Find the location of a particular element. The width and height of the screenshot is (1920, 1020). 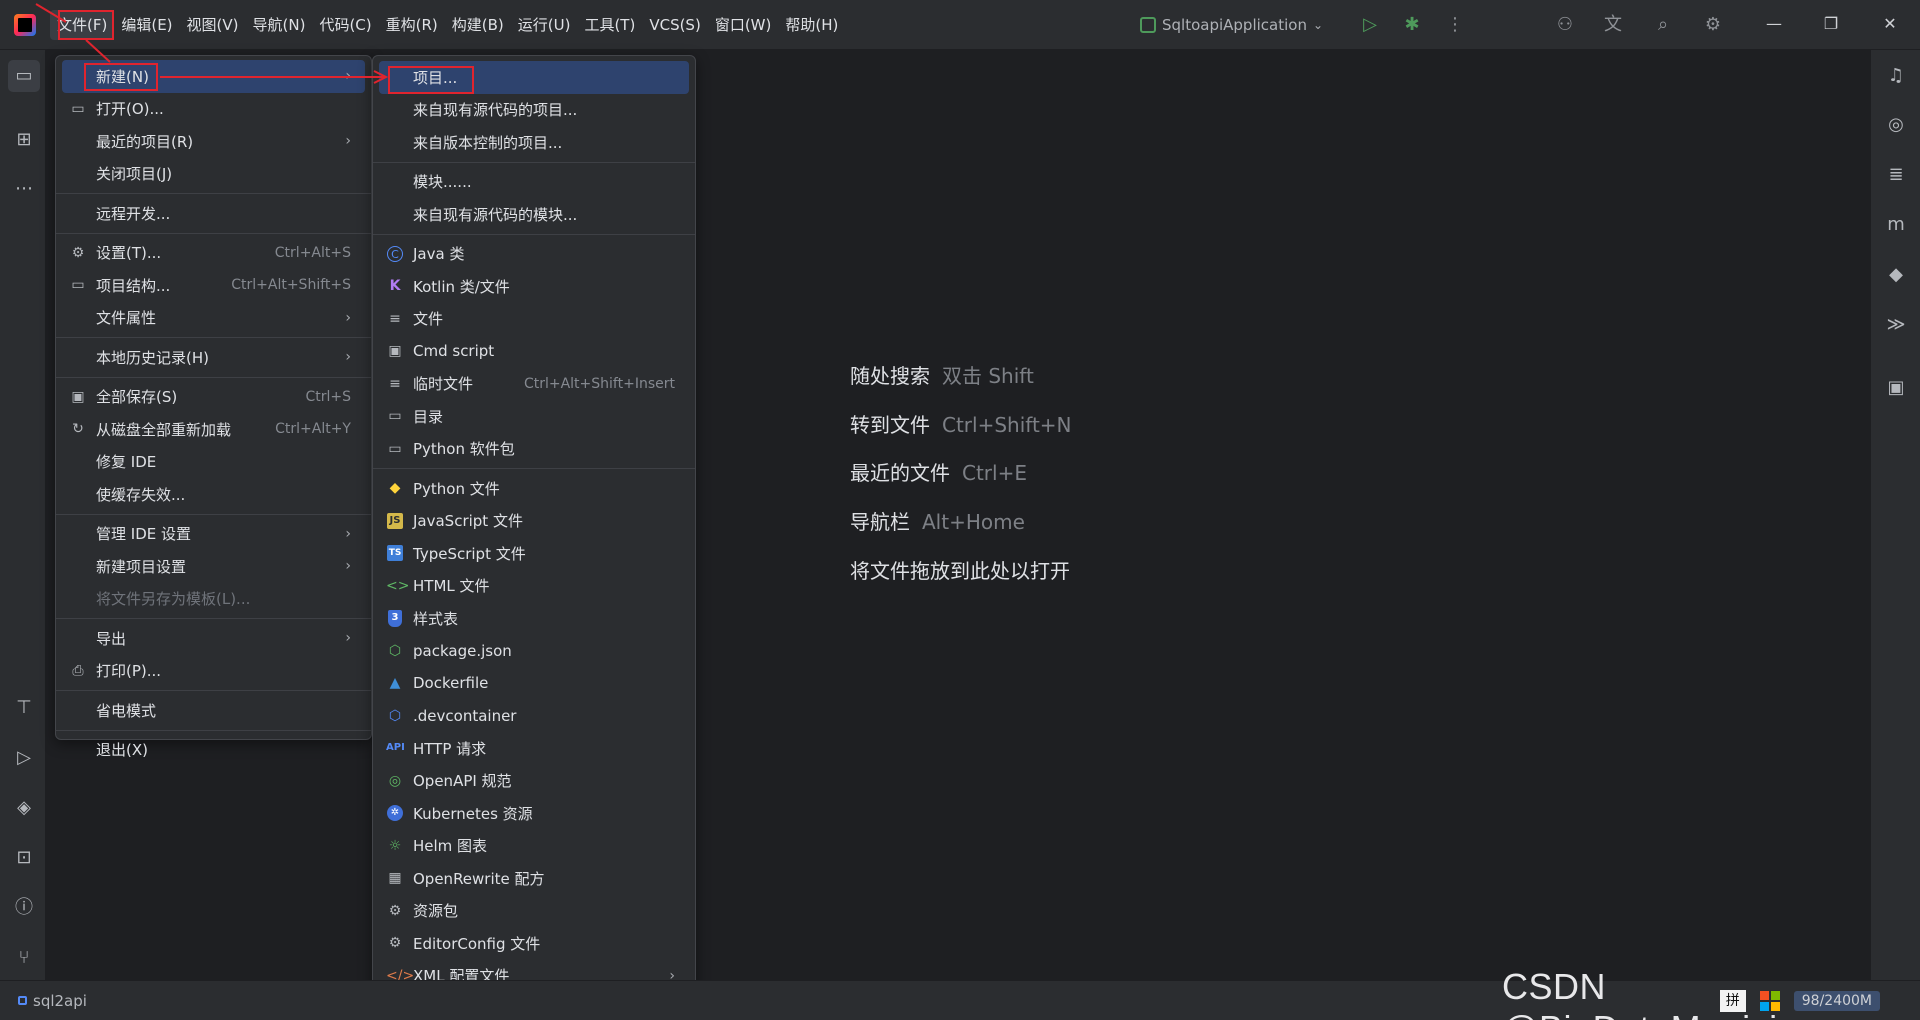

new_menu-item-22: ⬡ .devcontainer is located at coordinates (534, 716).